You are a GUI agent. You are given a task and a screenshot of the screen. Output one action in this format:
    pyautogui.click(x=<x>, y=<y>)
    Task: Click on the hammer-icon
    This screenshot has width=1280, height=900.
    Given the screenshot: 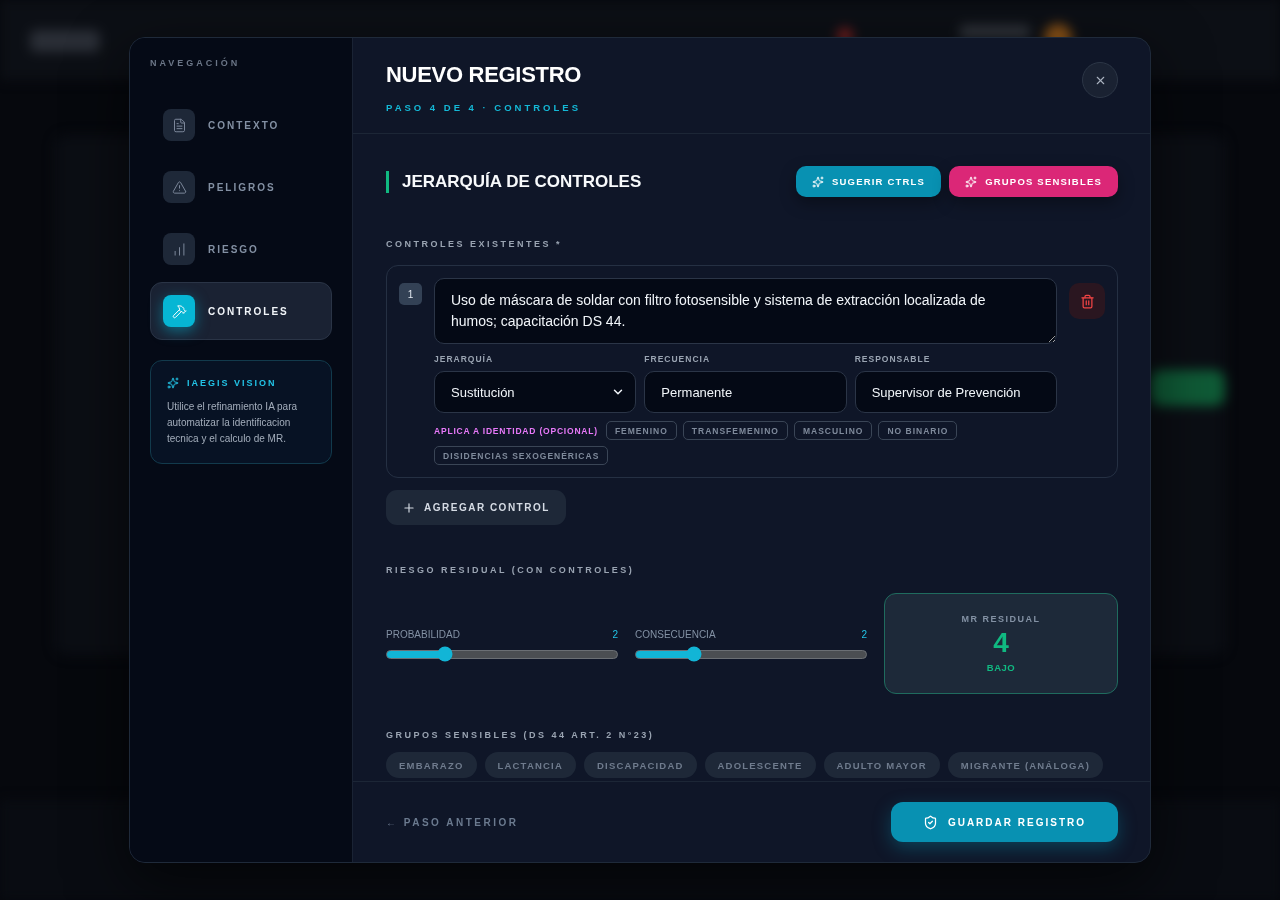 What is the action you would take?
    pyautogui.click(x=179, y=311)
    